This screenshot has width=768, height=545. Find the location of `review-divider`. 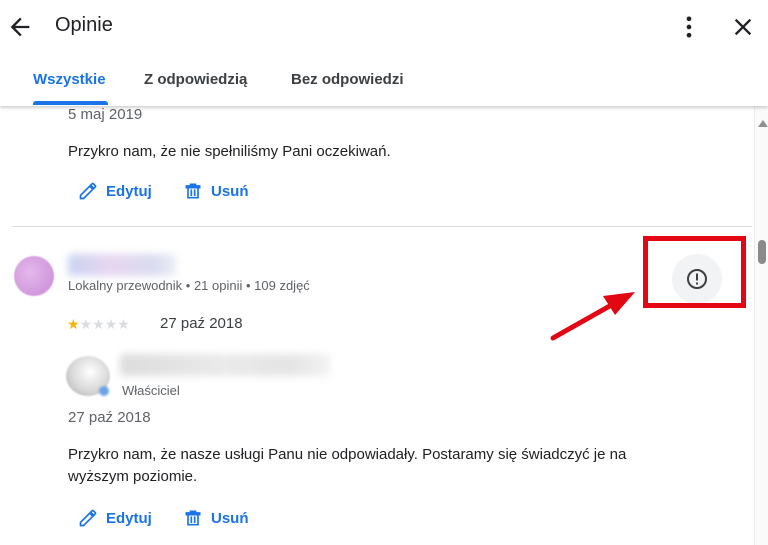

review-divider is located at coordinates (382, 226).